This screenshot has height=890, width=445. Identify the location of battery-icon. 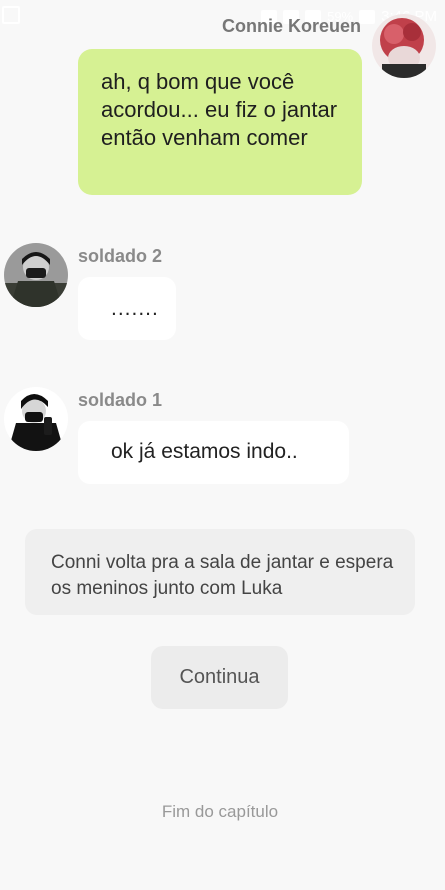
(367, 16).